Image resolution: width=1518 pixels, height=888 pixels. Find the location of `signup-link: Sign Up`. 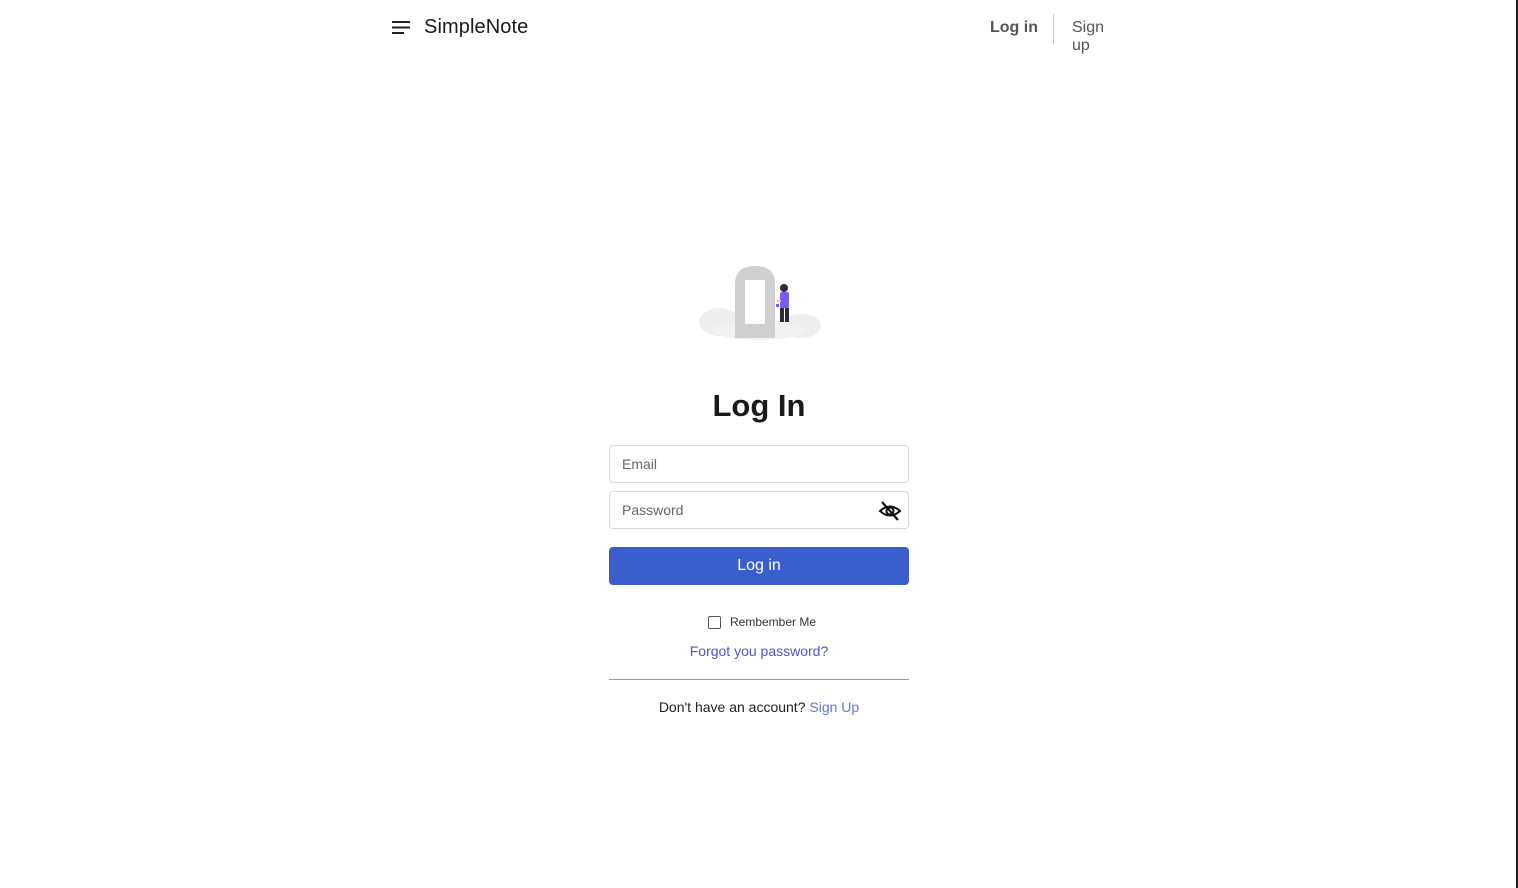

signup-link: Sign Up is located at coordinates (834, 707).